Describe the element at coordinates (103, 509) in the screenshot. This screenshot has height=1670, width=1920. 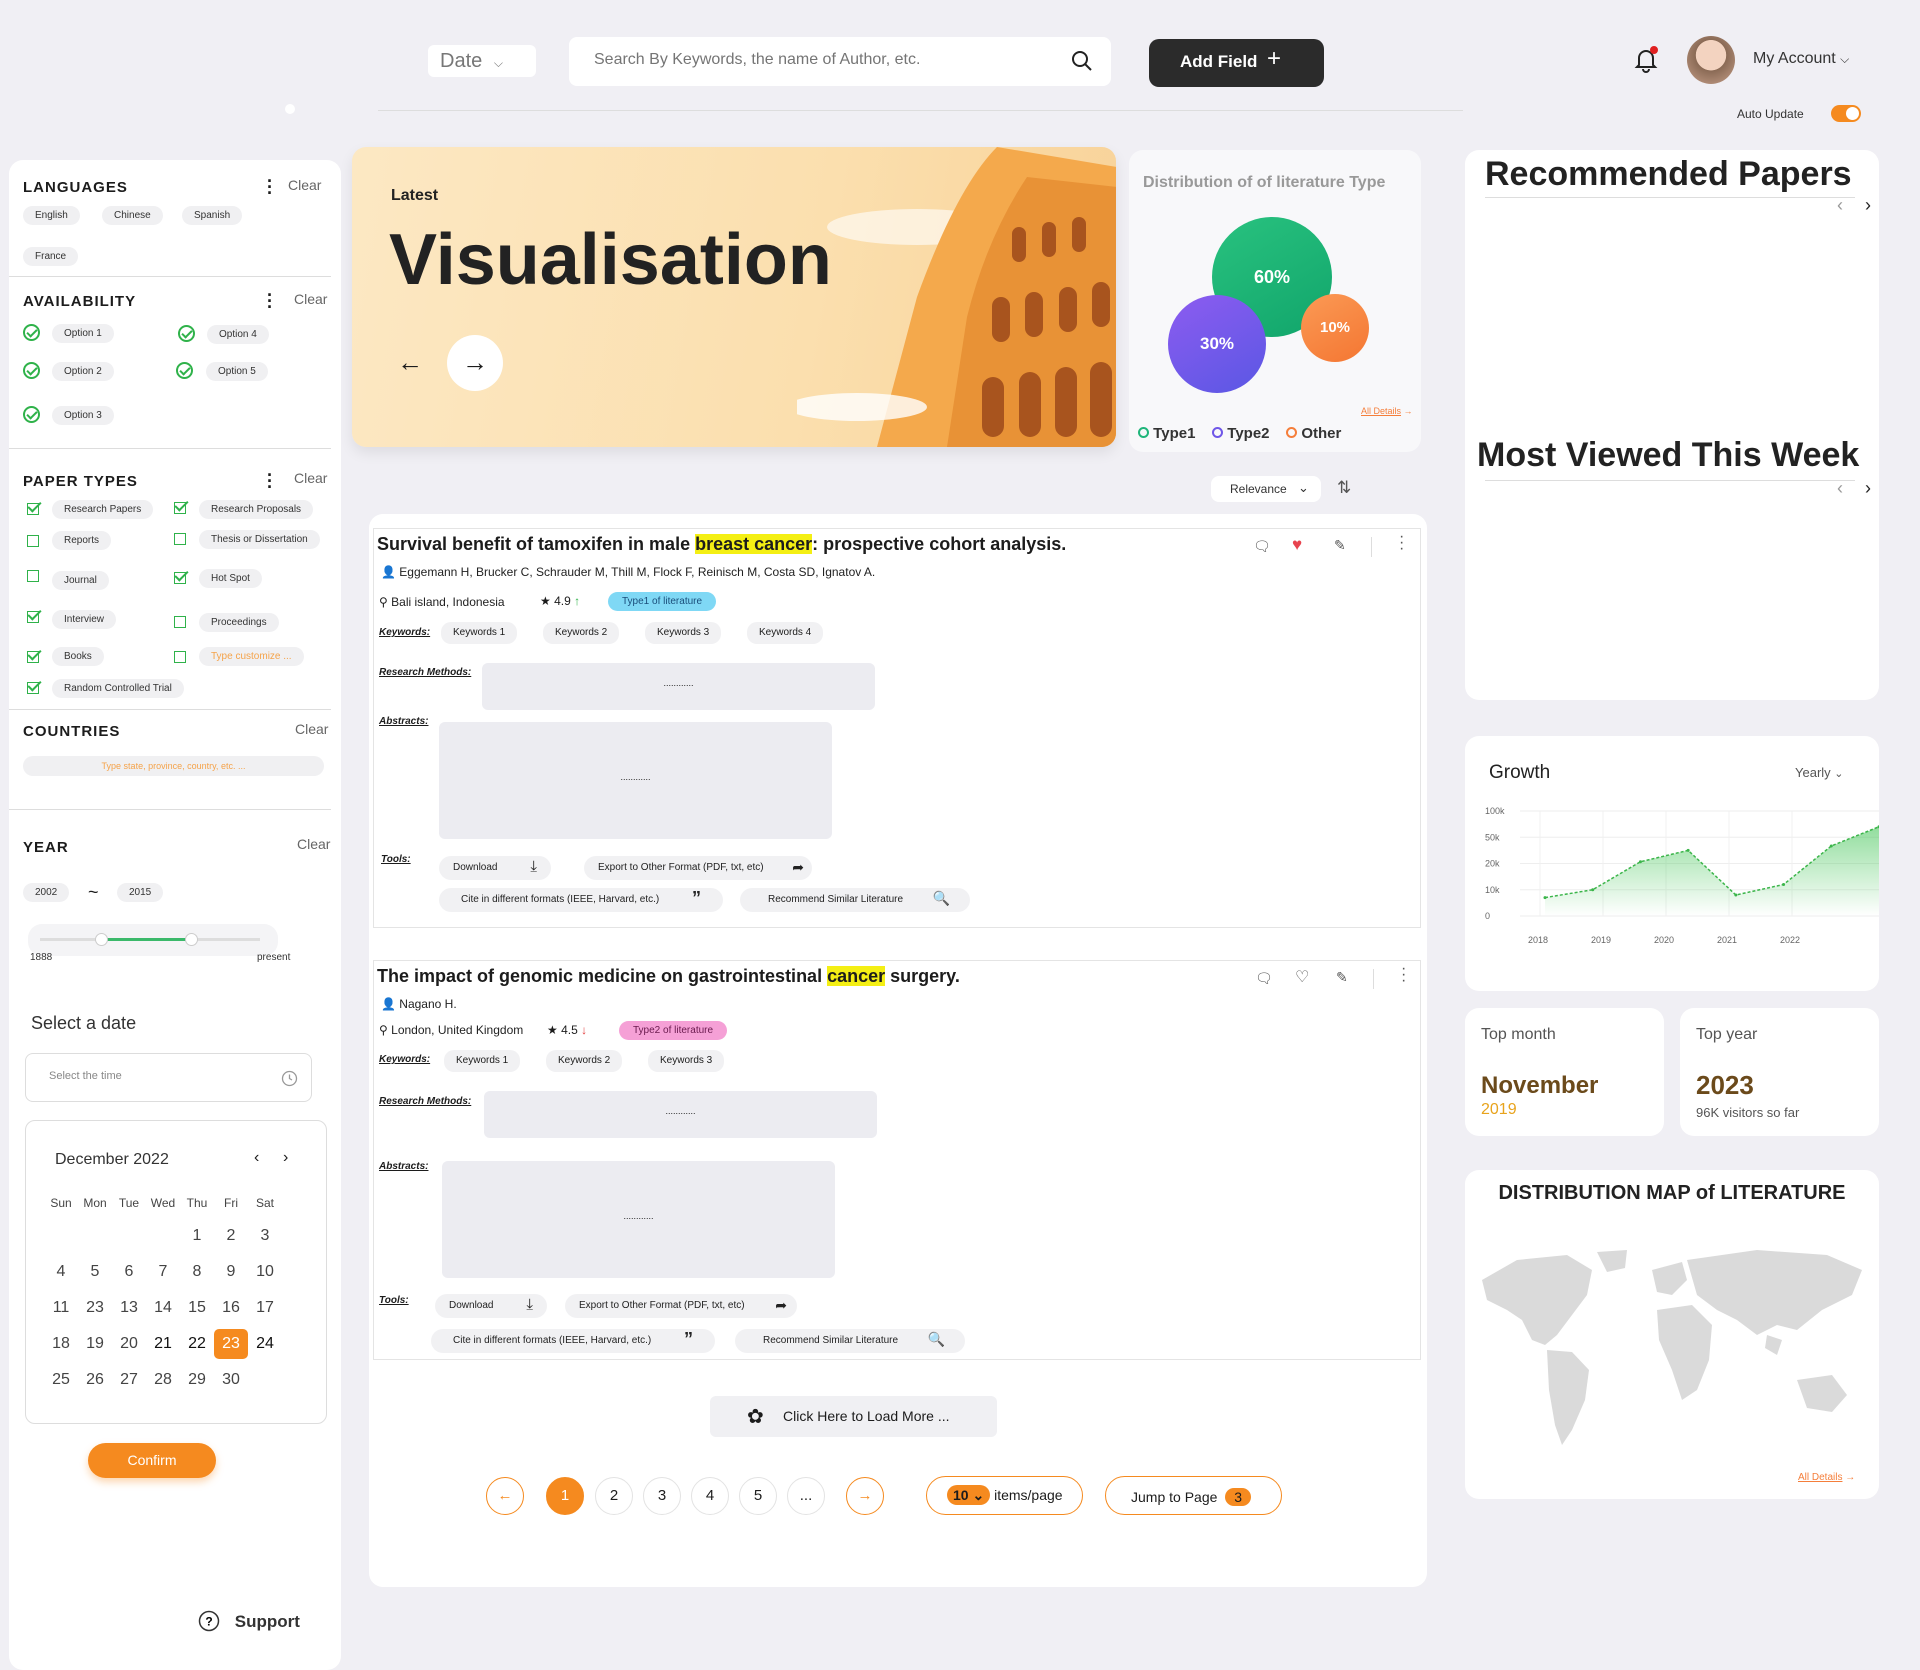
I see `paper-type-chip: Research Papers` at that location.